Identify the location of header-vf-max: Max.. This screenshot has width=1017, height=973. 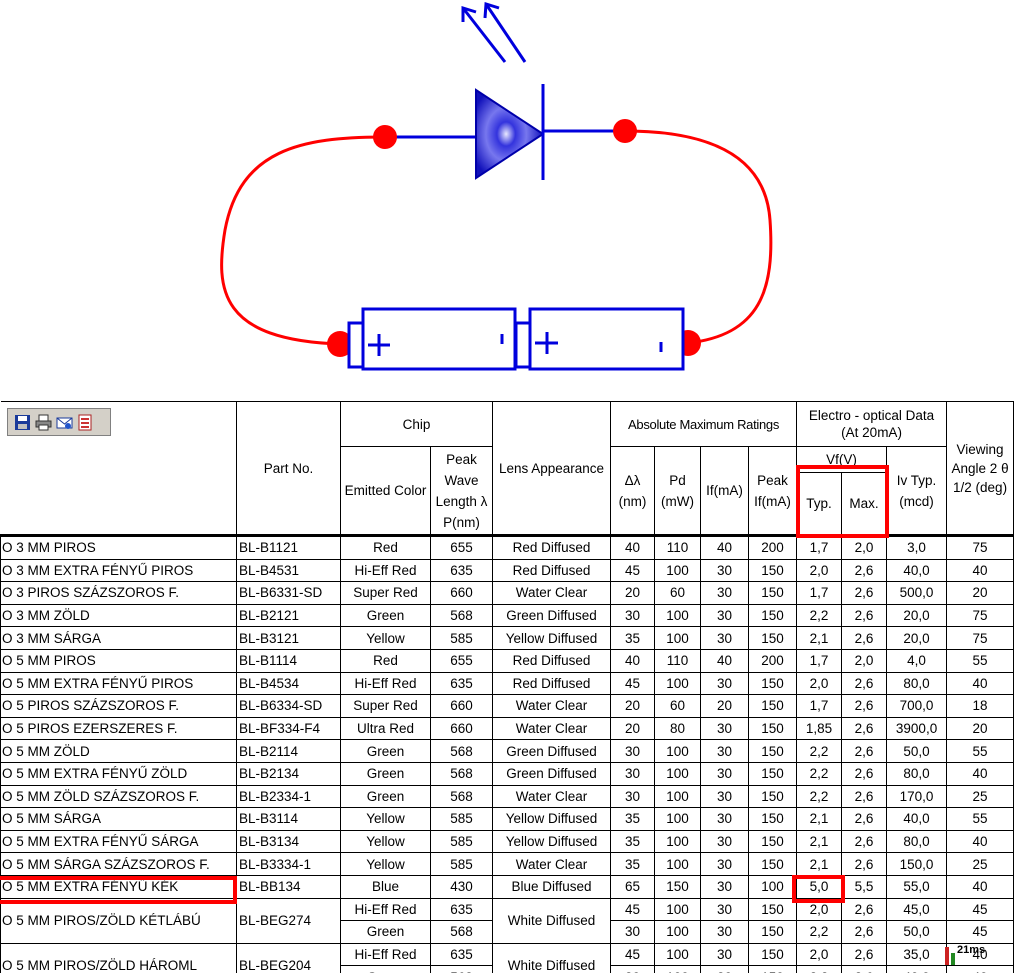
(864, 504).